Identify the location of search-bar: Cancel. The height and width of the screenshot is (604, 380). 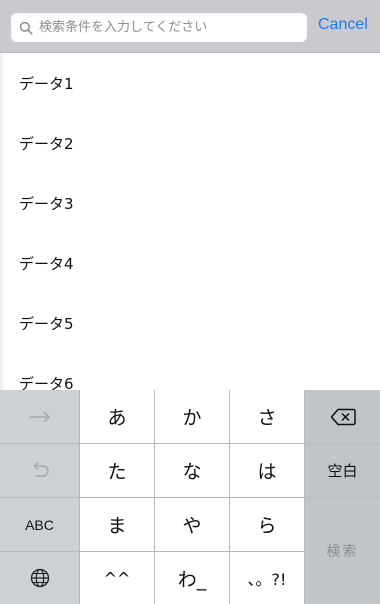
(190, 26).